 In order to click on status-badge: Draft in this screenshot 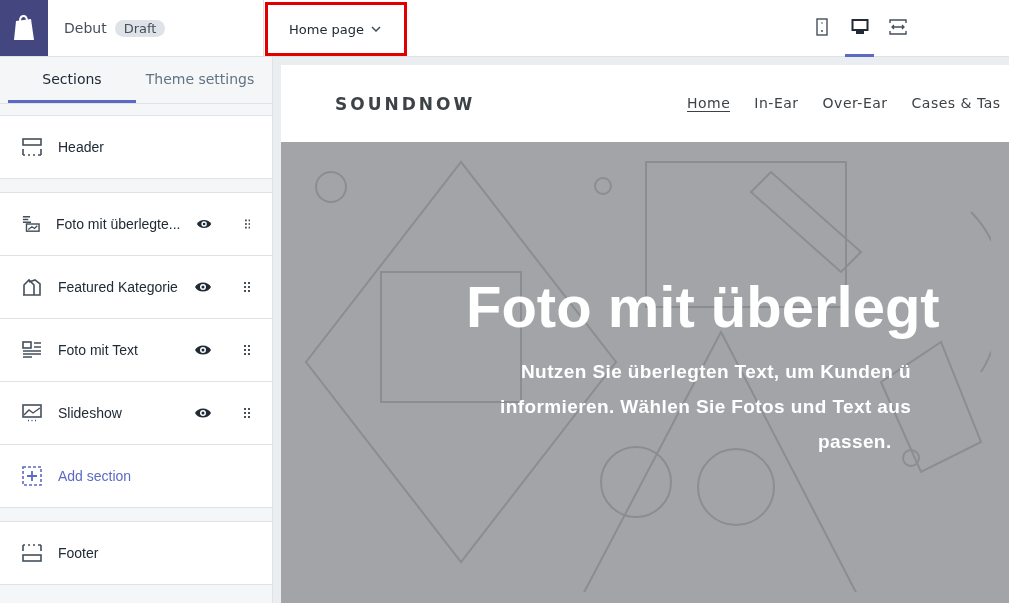, I will do `click(140, 28)`.